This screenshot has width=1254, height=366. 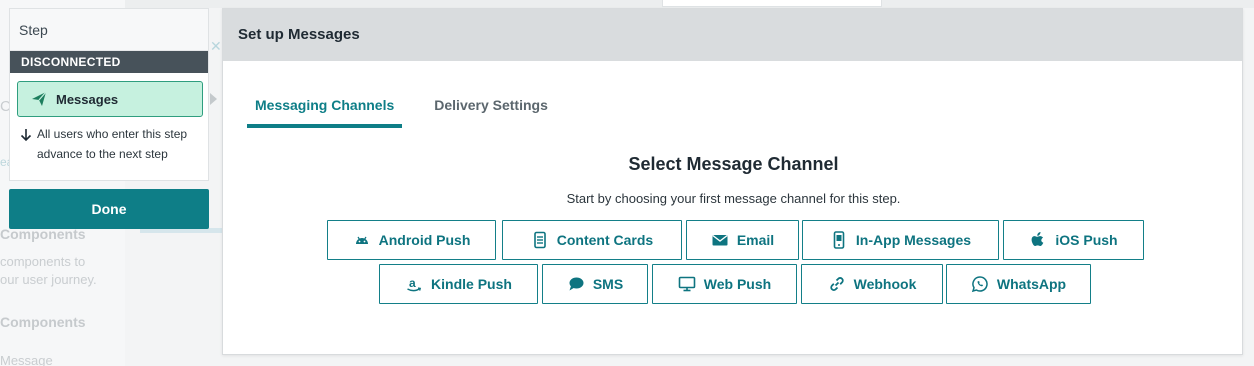 I want to click on webhook-button: Webhook, so click(x=872, y=284).